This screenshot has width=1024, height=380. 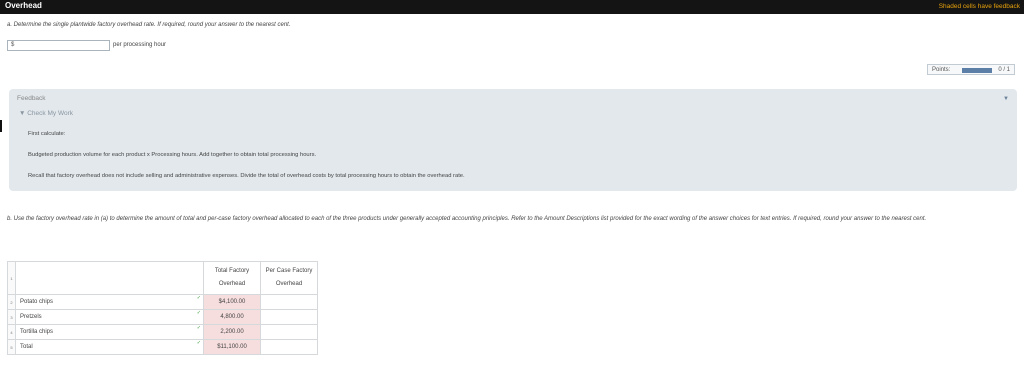 What do you see at coordinates (1006, 99) in the screenshot?
I see `feedback-collapse-icon: ▼` at bounding box center [1006, 99].